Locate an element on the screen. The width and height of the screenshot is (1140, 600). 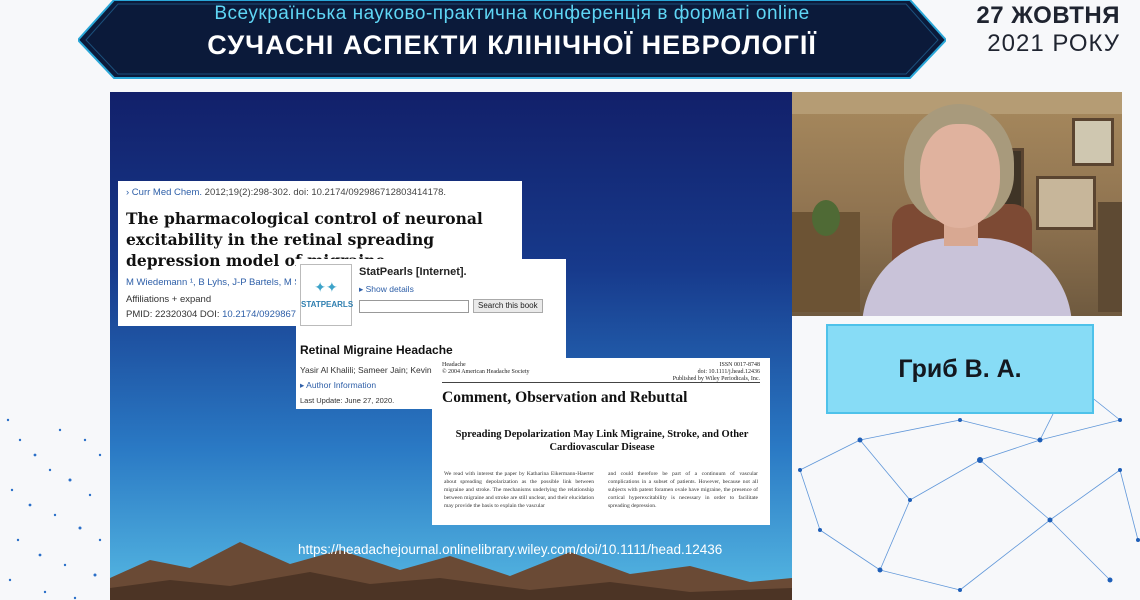
statpearls-logo: ✦✦ STATPEARLS is located at coordinates (326, 295).